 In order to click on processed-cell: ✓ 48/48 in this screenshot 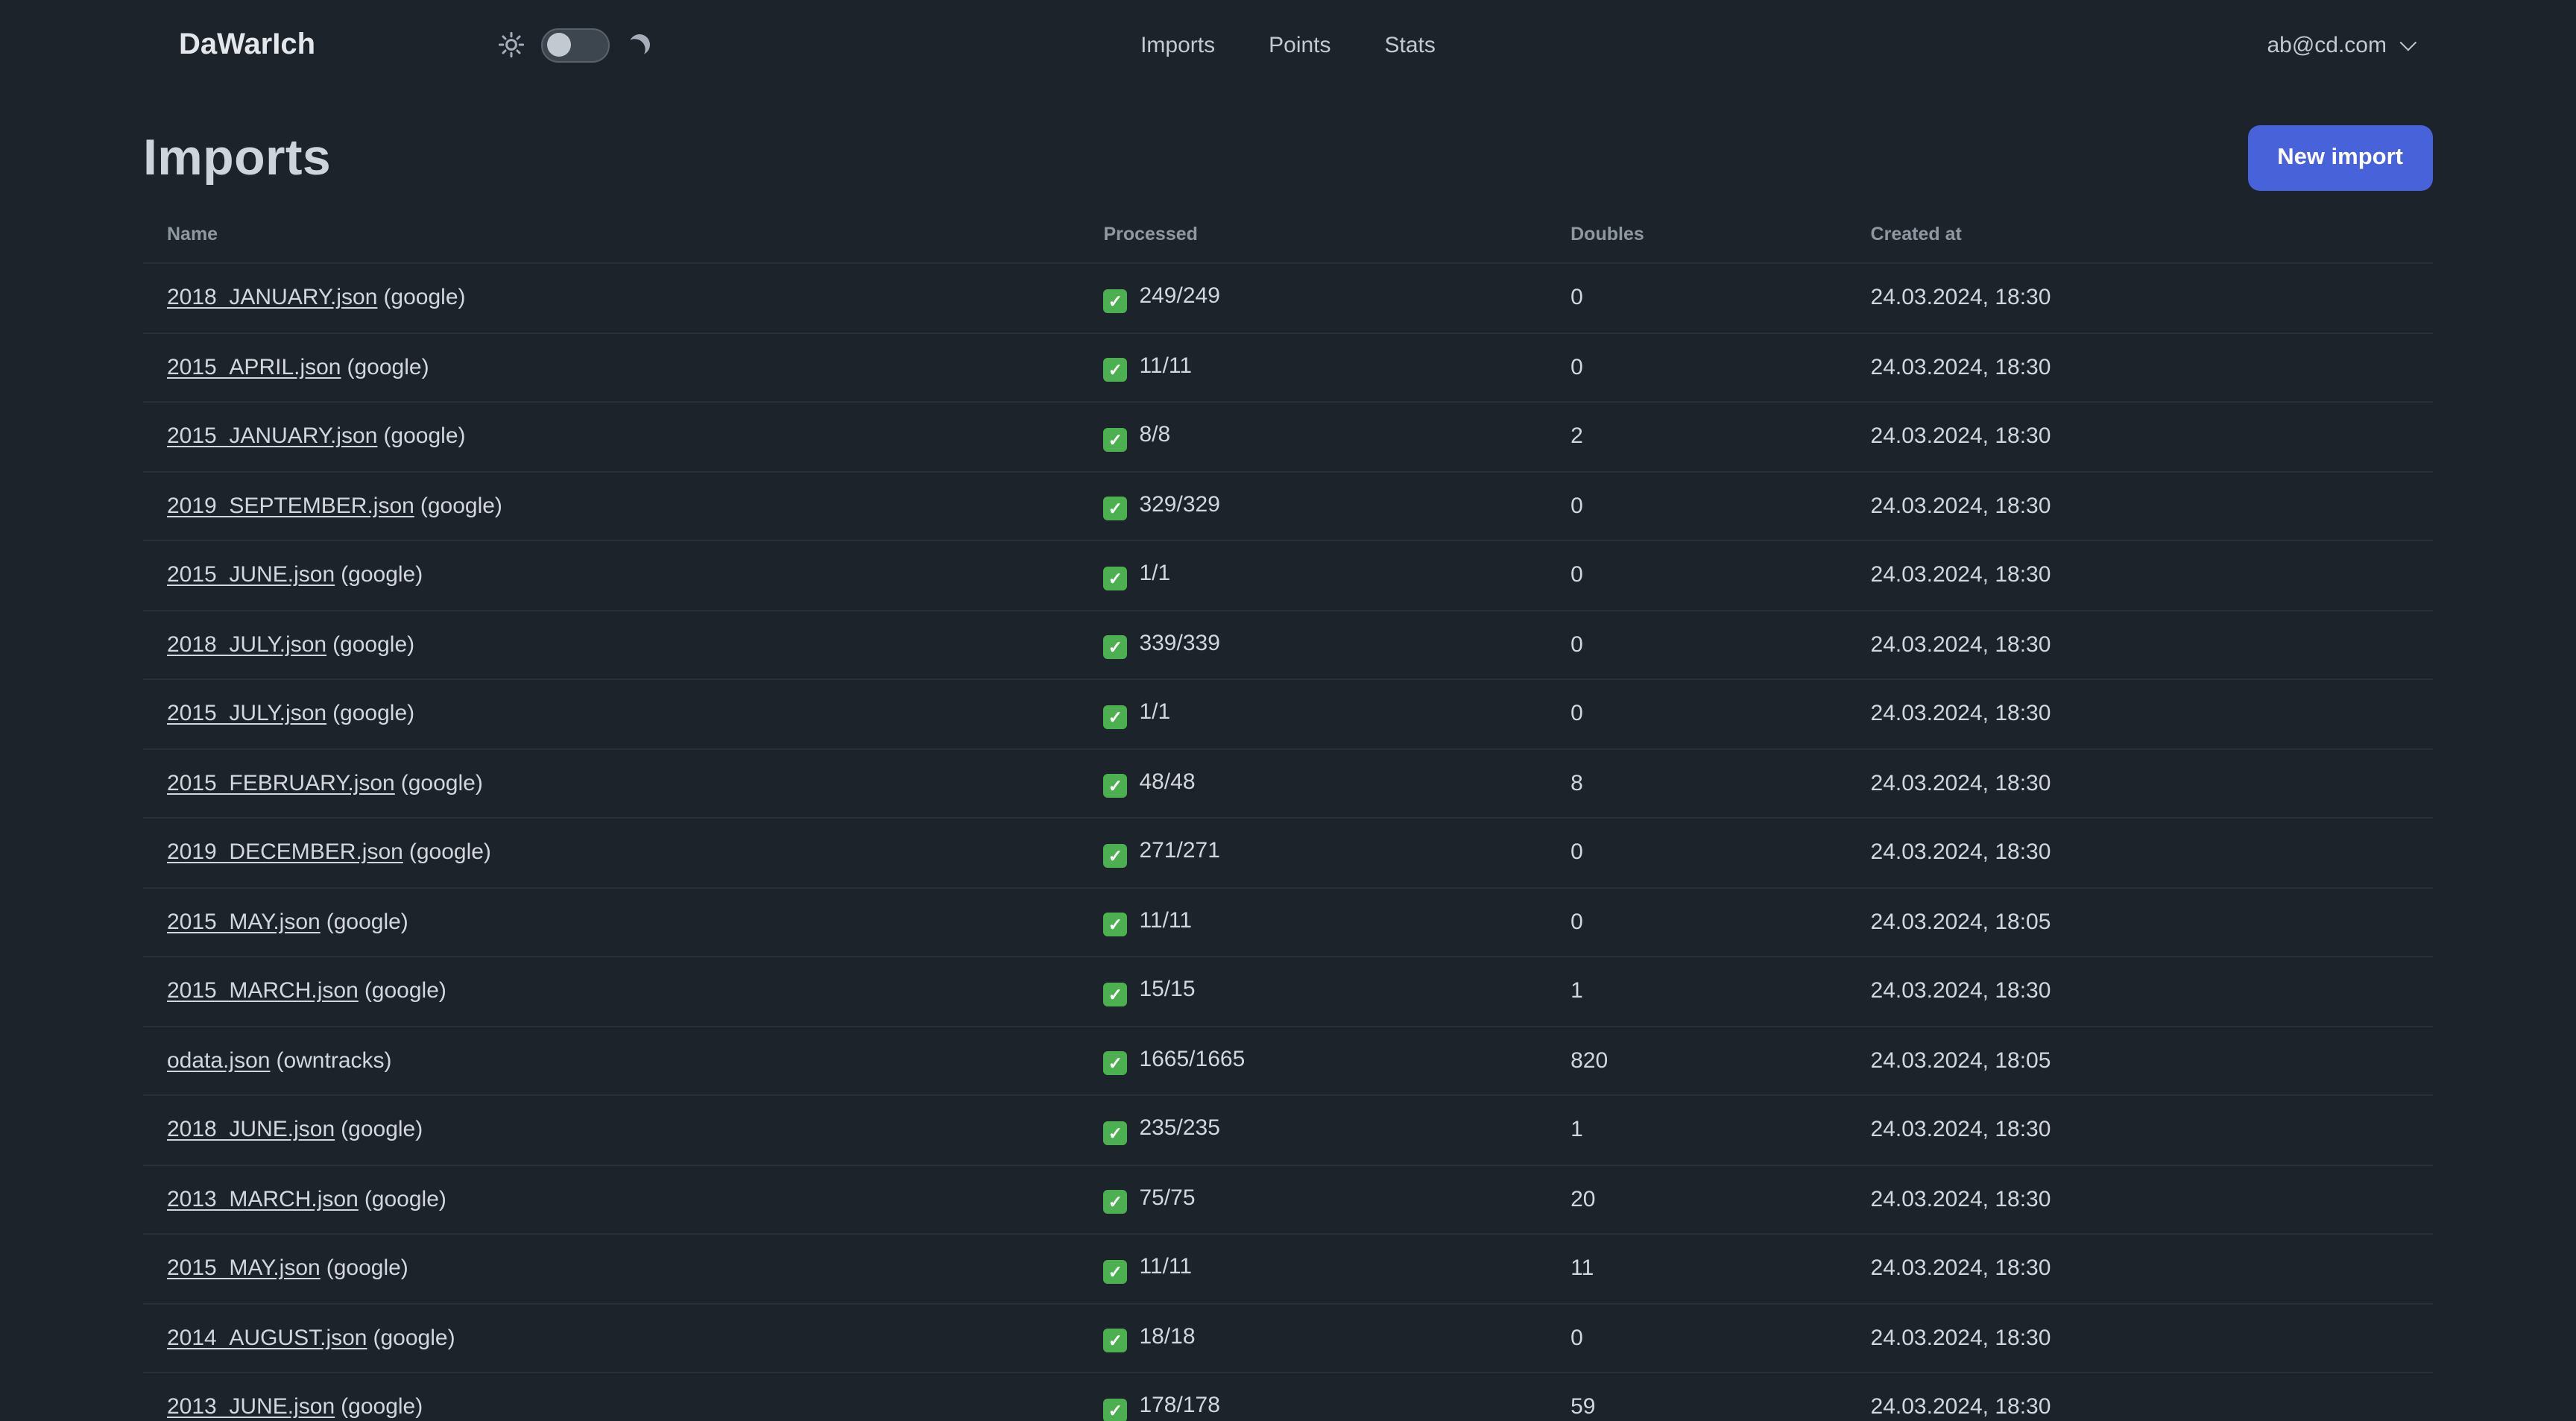, I will do `click(1313, 784)`.